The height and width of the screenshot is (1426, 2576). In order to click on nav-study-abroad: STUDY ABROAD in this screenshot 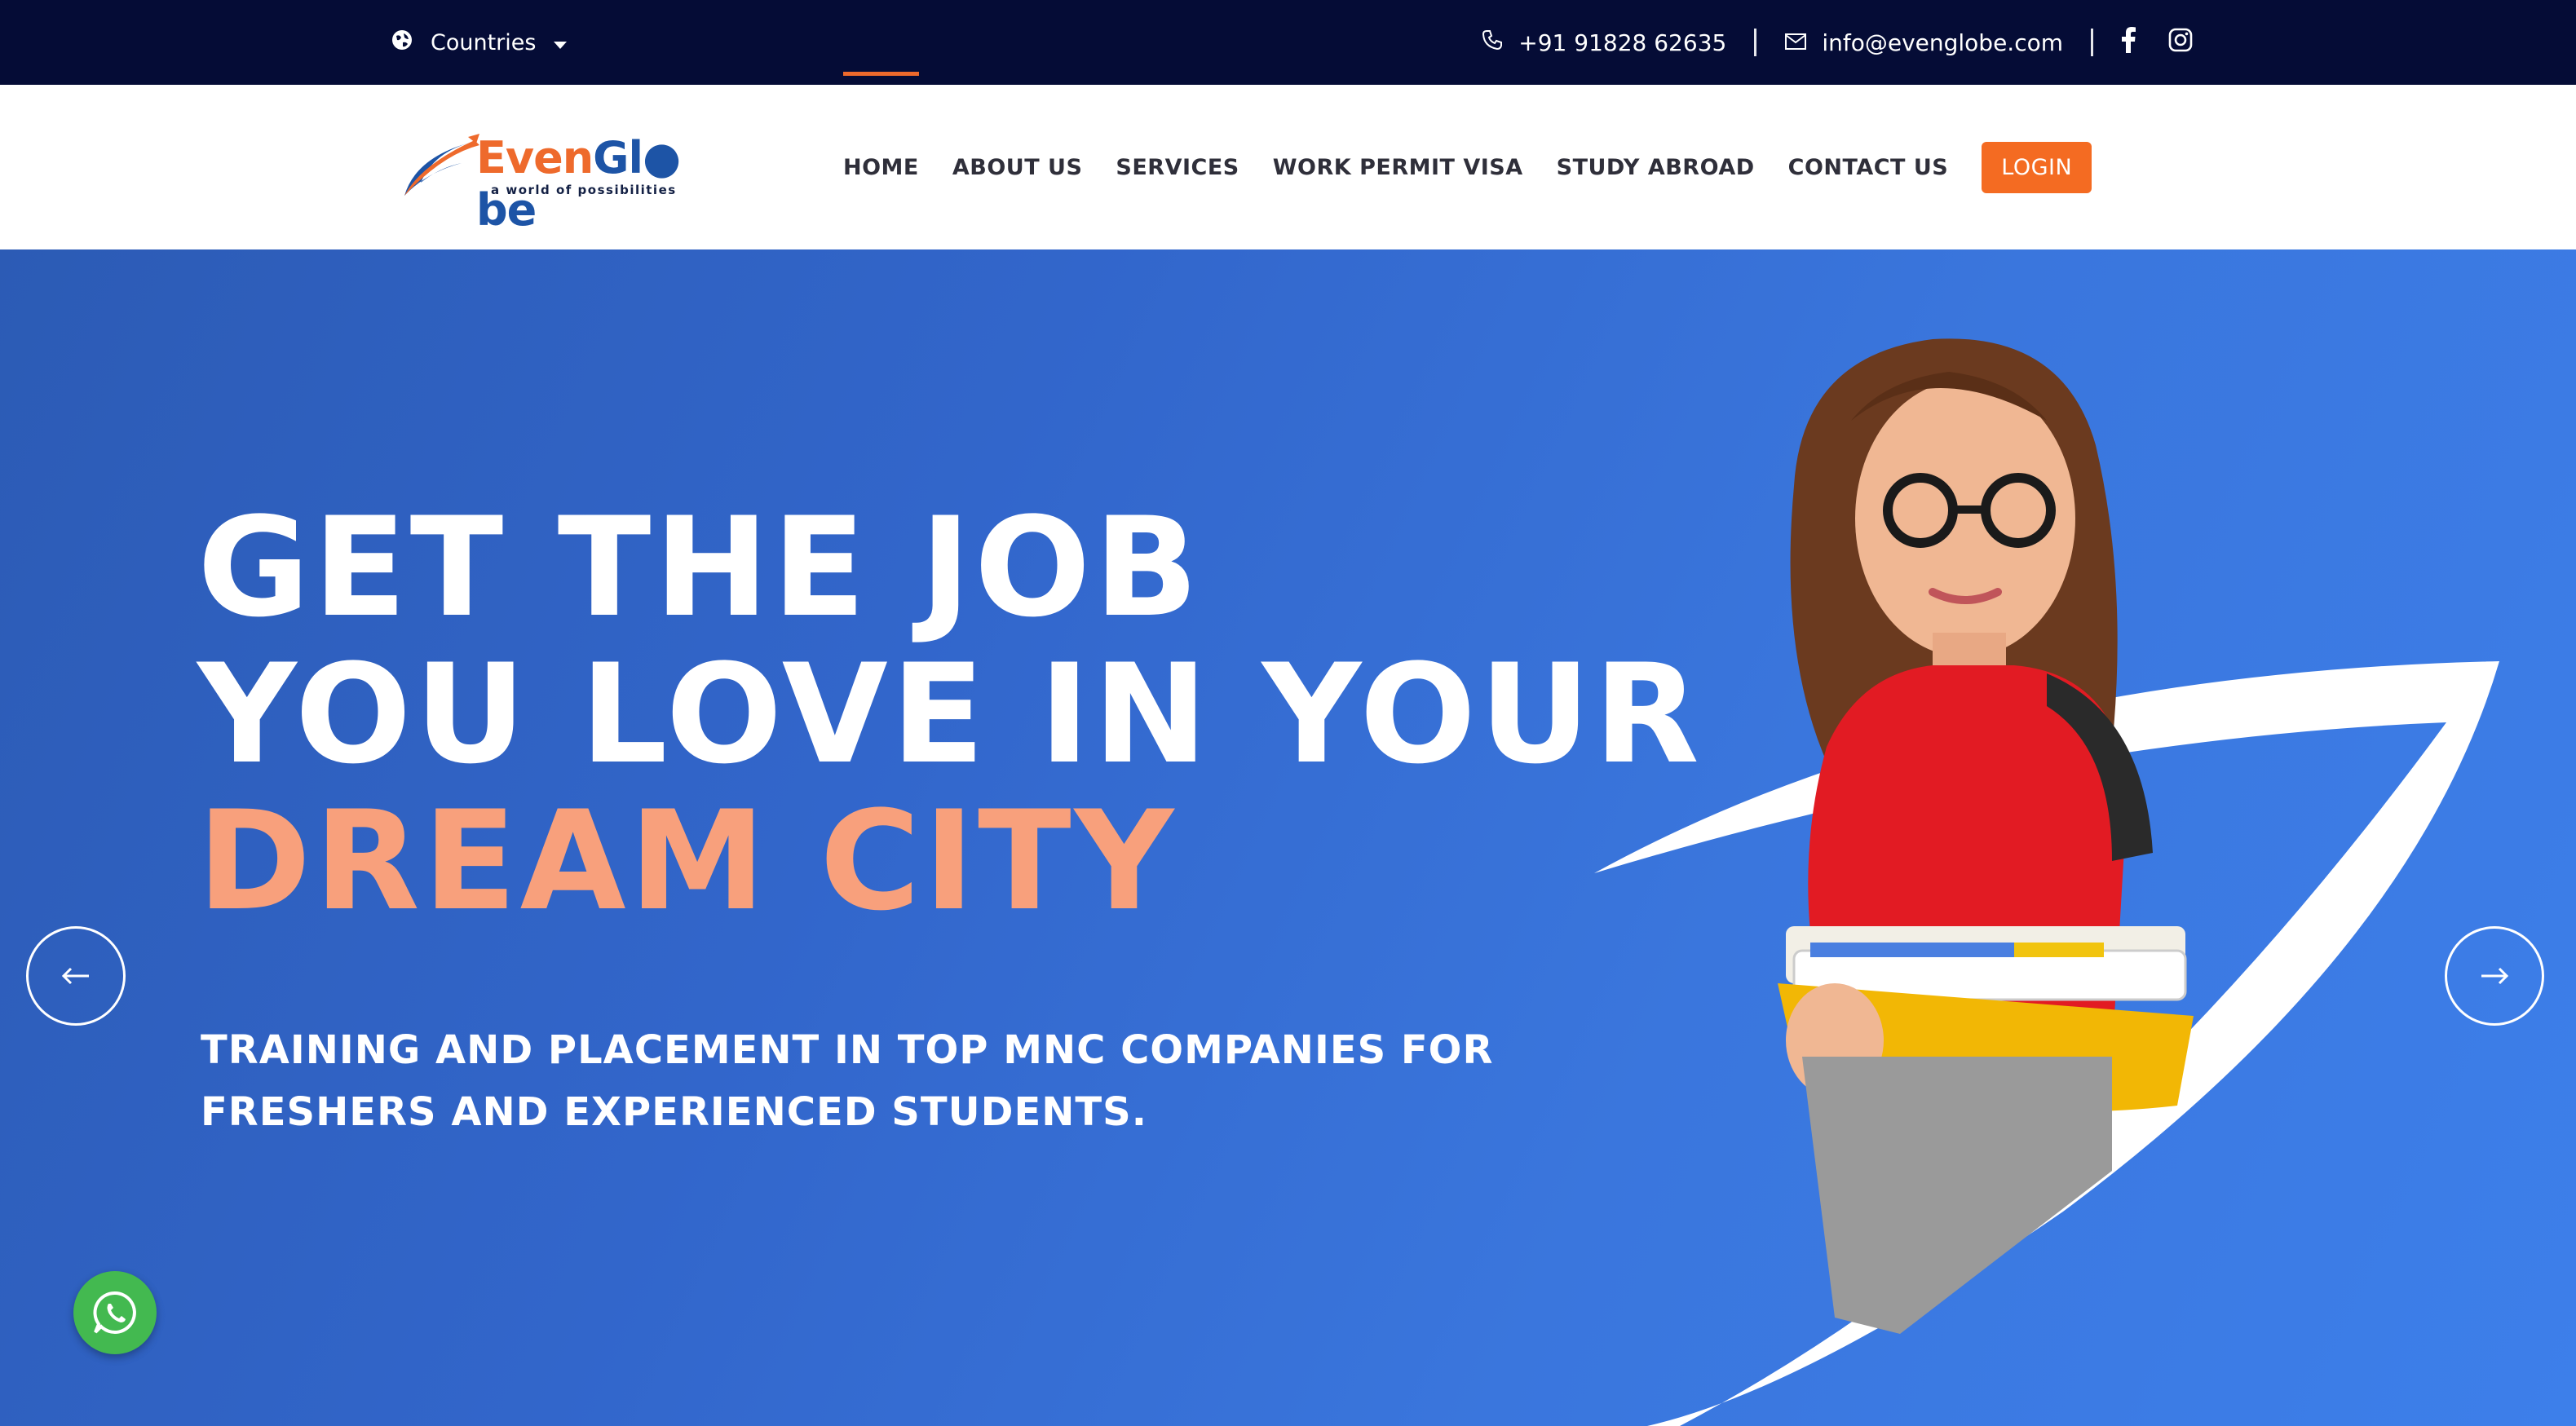, I will do `click(1656, 167)`.